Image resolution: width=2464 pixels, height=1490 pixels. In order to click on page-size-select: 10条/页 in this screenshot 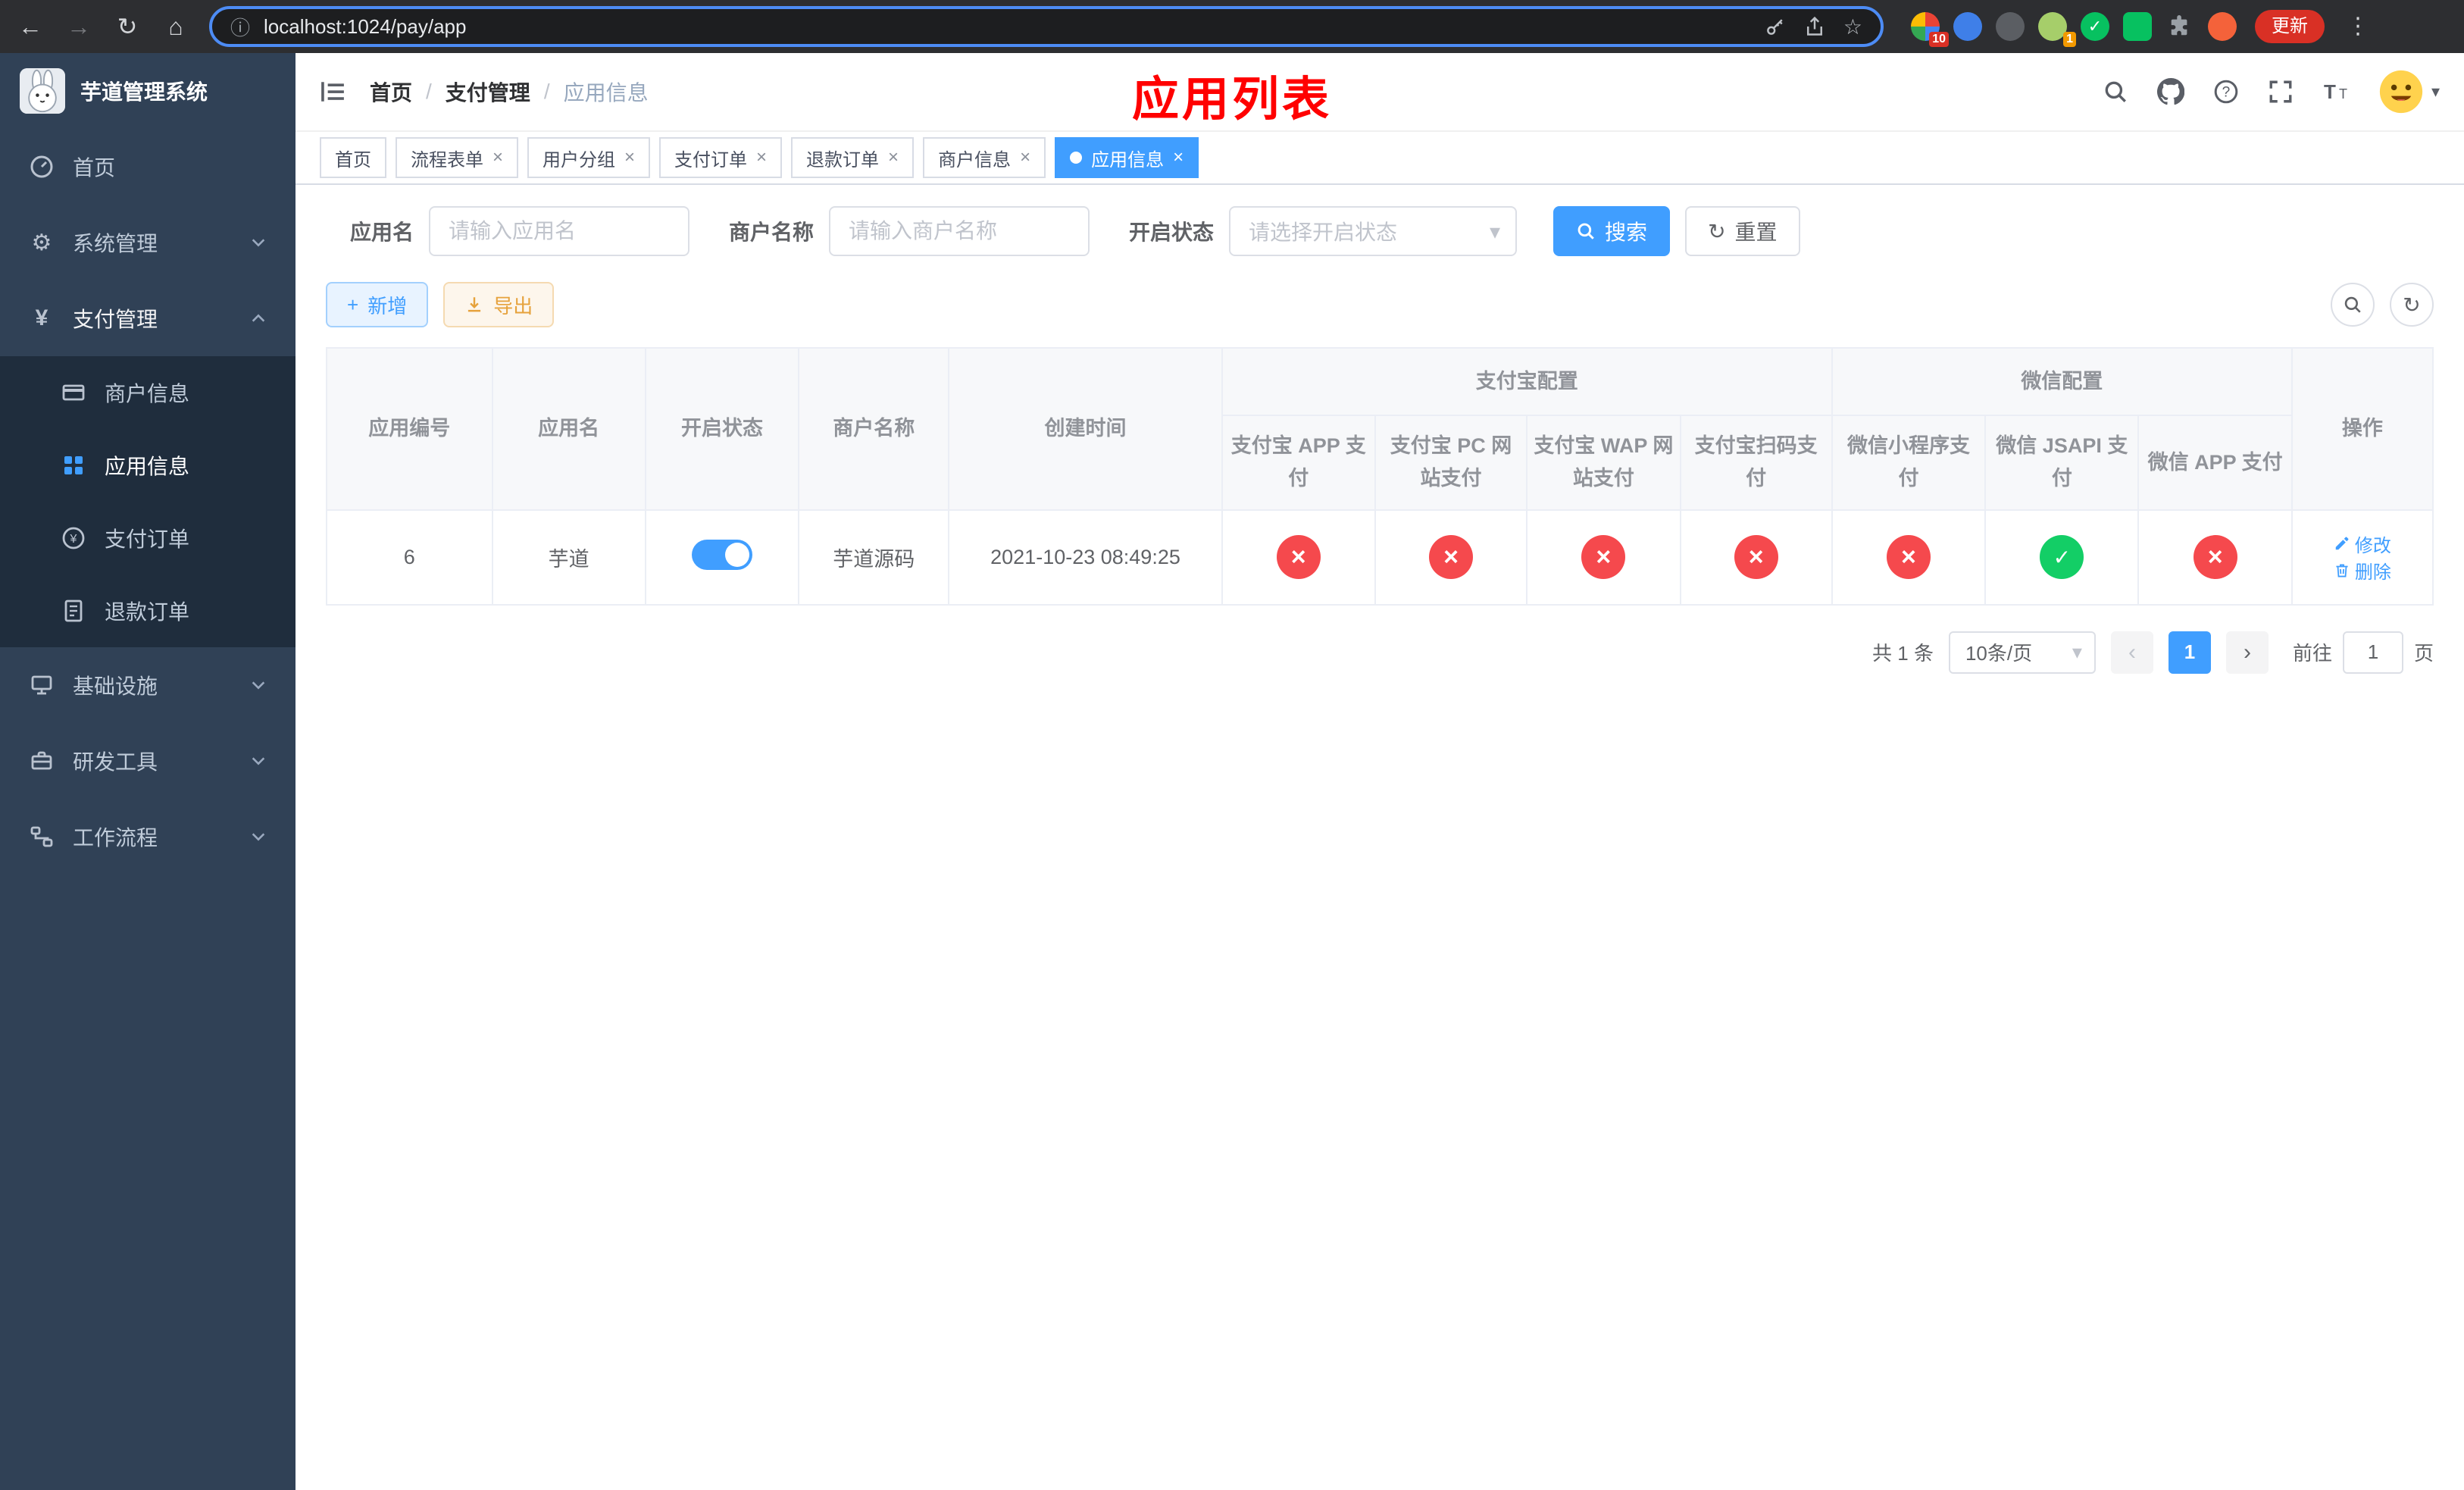, I will do `click(2022, 652)`.